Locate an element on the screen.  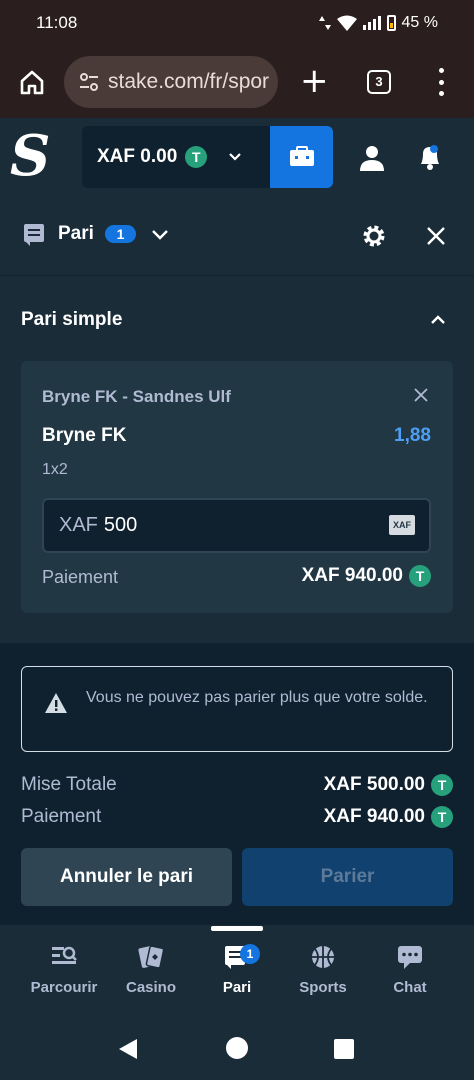
wallet-button is located at coordinates (301, 157).